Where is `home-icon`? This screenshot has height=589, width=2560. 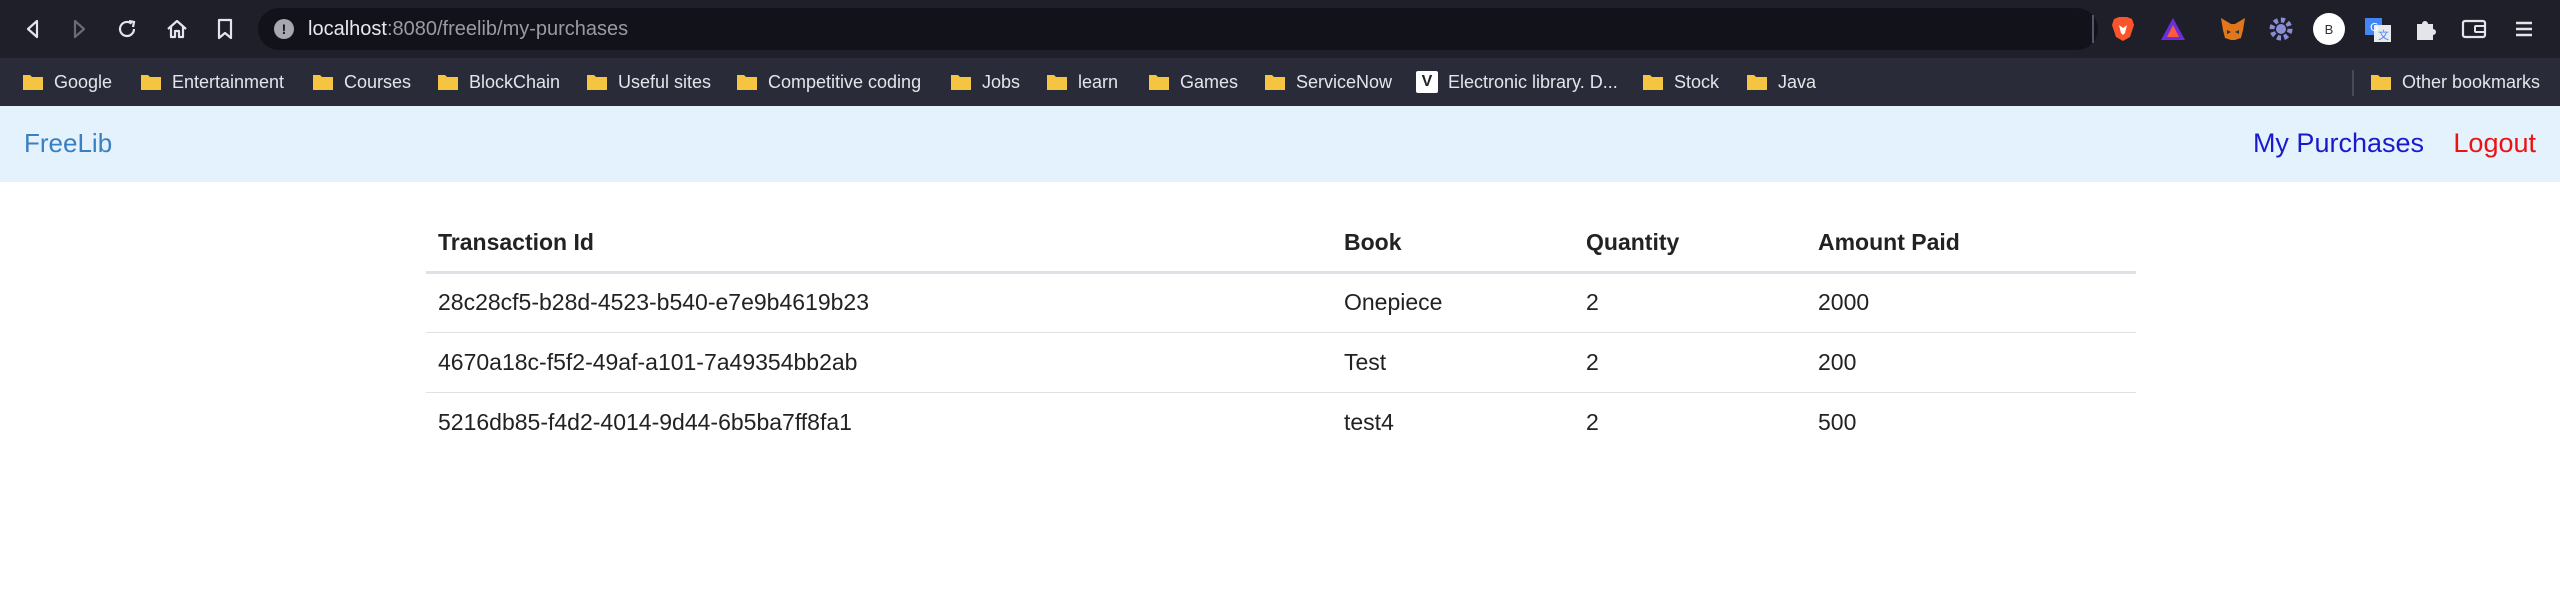
home-icon is located at coordinates (177, 29).